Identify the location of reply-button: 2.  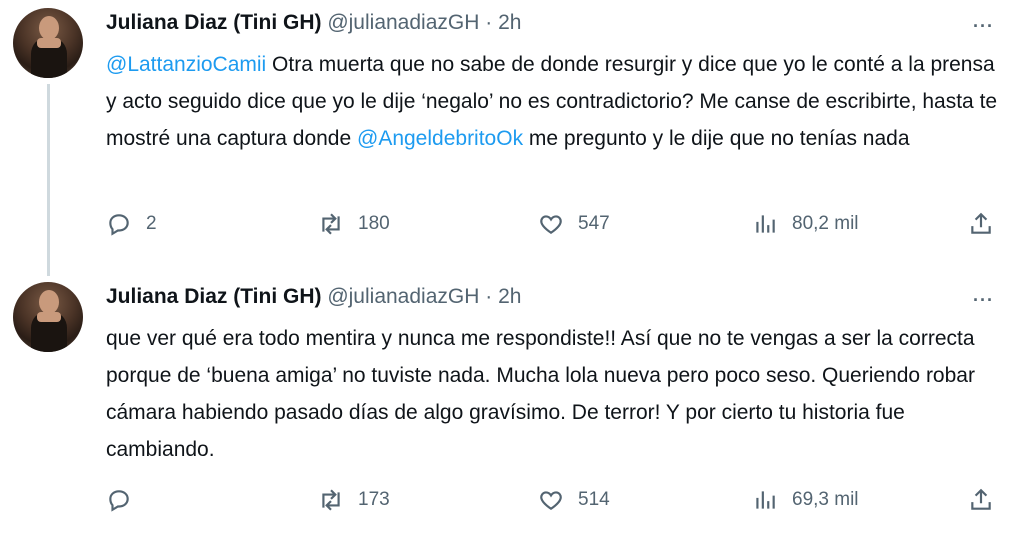
(131, 224).